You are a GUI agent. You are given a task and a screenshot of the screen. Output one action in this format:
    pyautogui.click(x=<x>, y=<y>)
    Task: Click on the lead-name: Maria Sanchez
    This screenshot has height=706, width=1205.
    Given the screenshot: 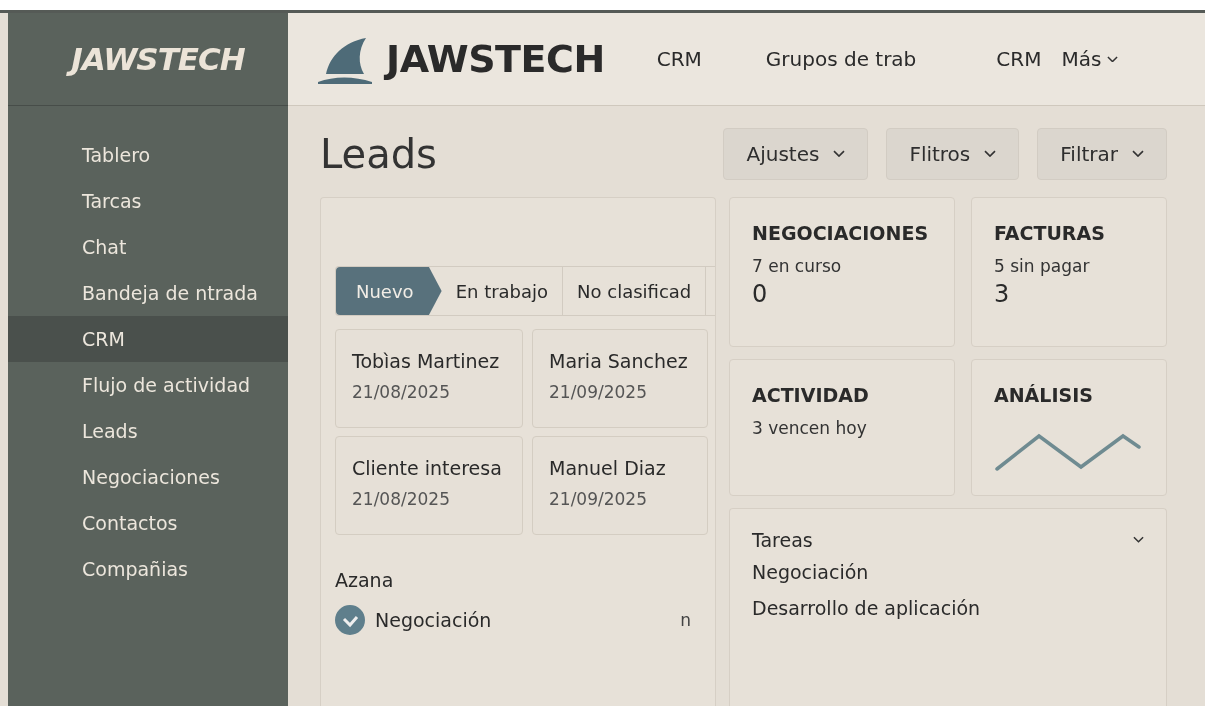 What is the action you would take?
    pyautogui.click(x=619, y=361)
    